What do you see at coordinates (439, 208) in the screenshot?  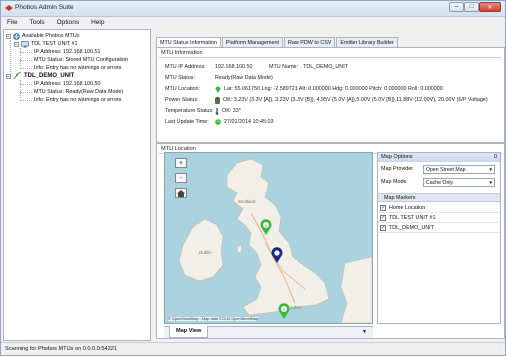 I see `marker-row-home: ✓ Home Location` at bounding box center [439, 208].